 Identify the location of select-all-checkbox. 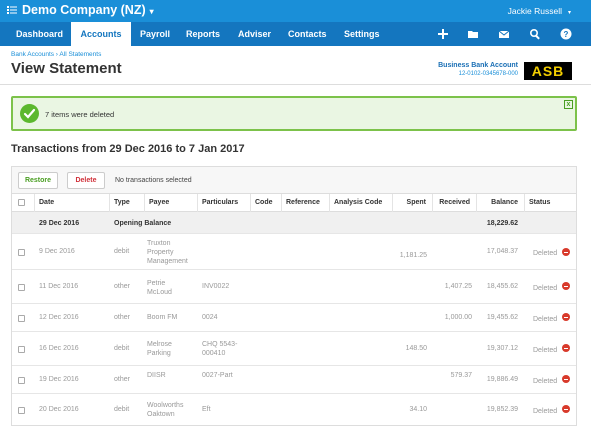
(21, 202).